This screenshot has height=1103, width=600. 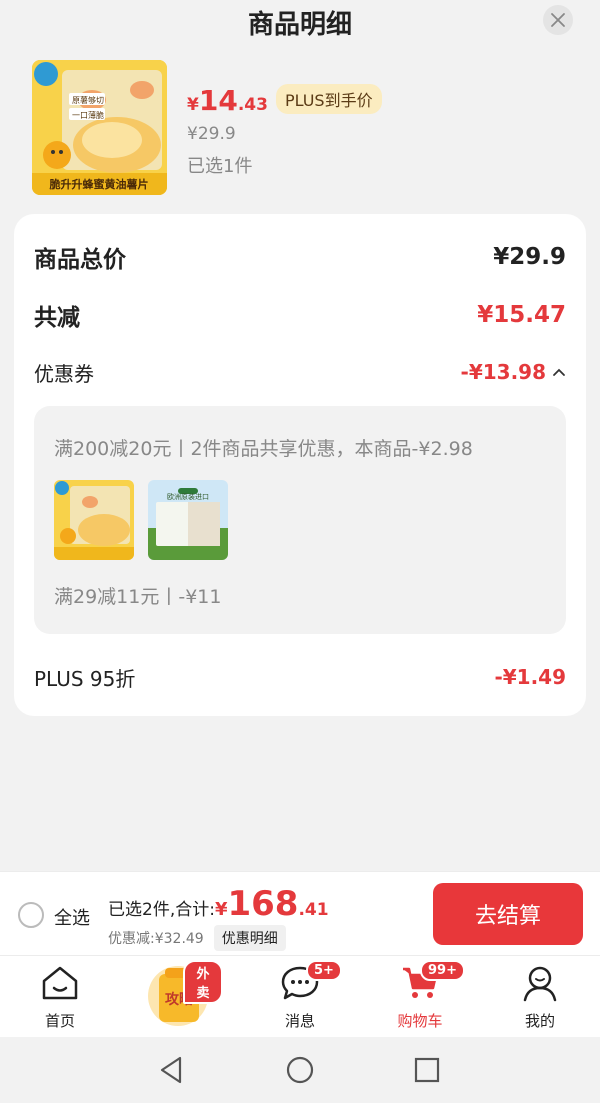 I want to click on discount-value: ¥15.47, so click(x=521, y=315).